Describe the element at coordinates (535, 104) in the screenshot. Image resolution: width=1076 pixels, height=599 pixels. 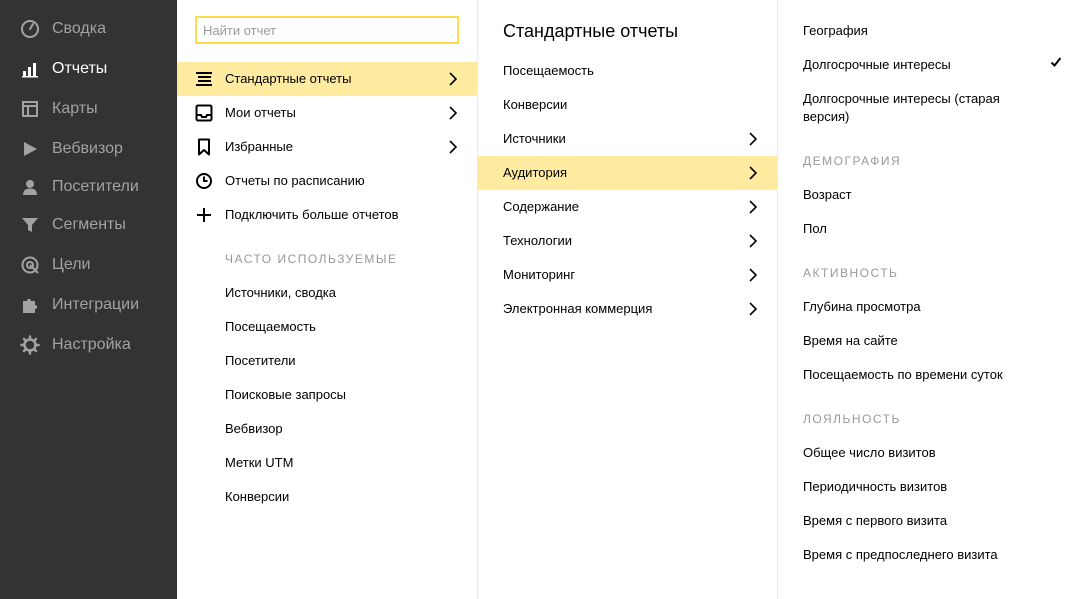
I see `report-item-label: Конверсии` at that location.